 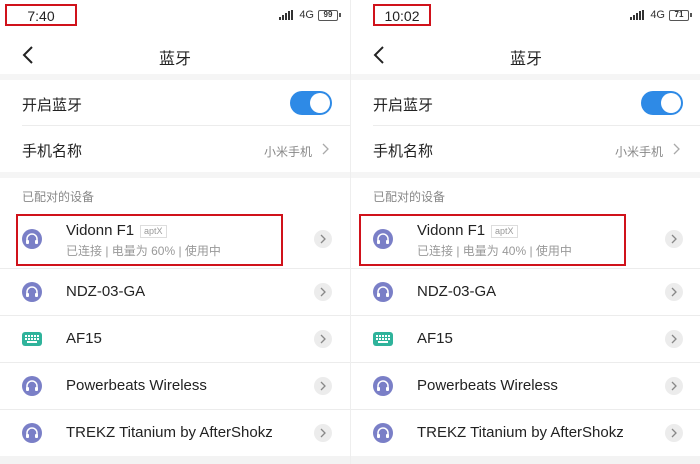 I want to click on status-bar: 7:40 4G 99, so click(x=175, y=15).